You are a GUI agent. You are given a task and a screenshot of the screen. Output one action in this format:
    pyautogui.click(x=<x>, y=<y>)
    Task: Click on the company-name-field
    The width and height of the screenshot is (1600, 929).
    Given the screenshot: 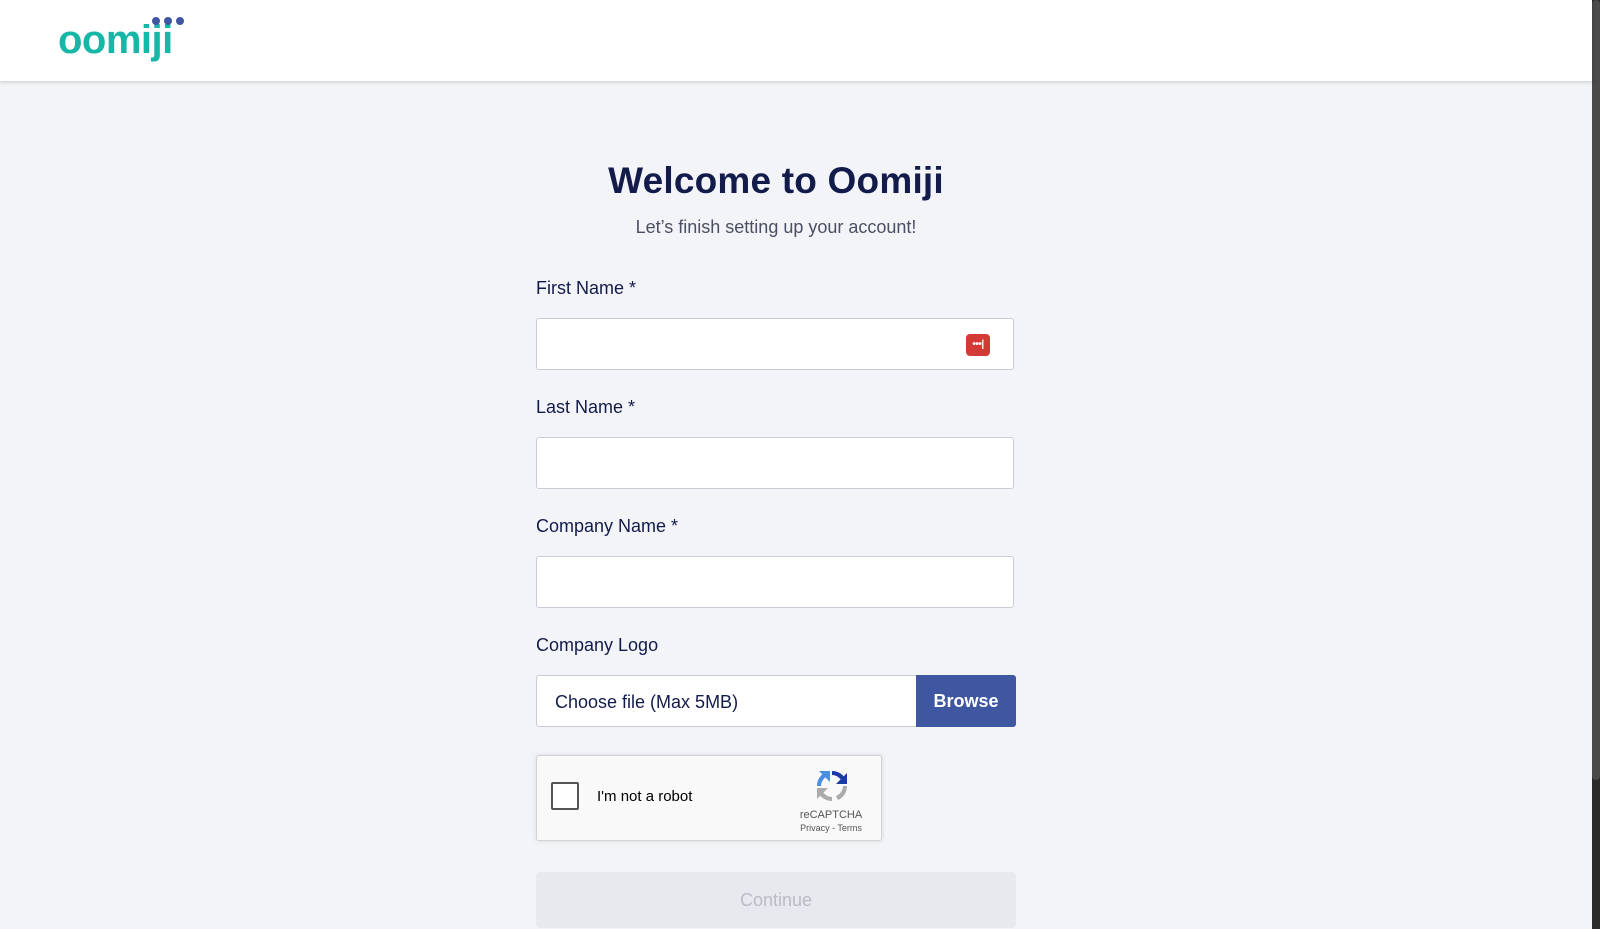 What is the action you would take?
    pyautogui.click(x=775, y=582)
    